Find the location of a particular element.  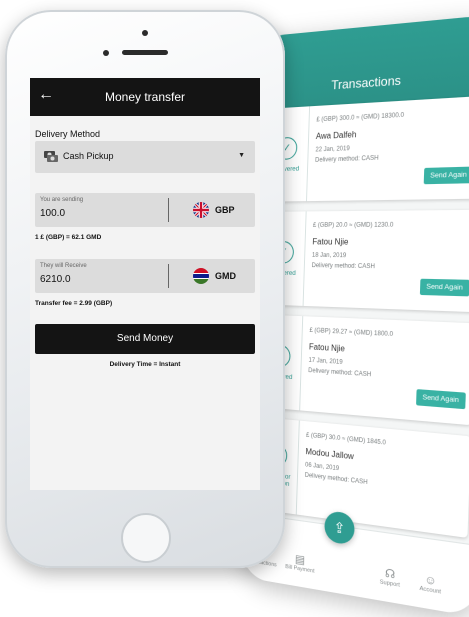

camera-dot is located at coordinates (145, 33).